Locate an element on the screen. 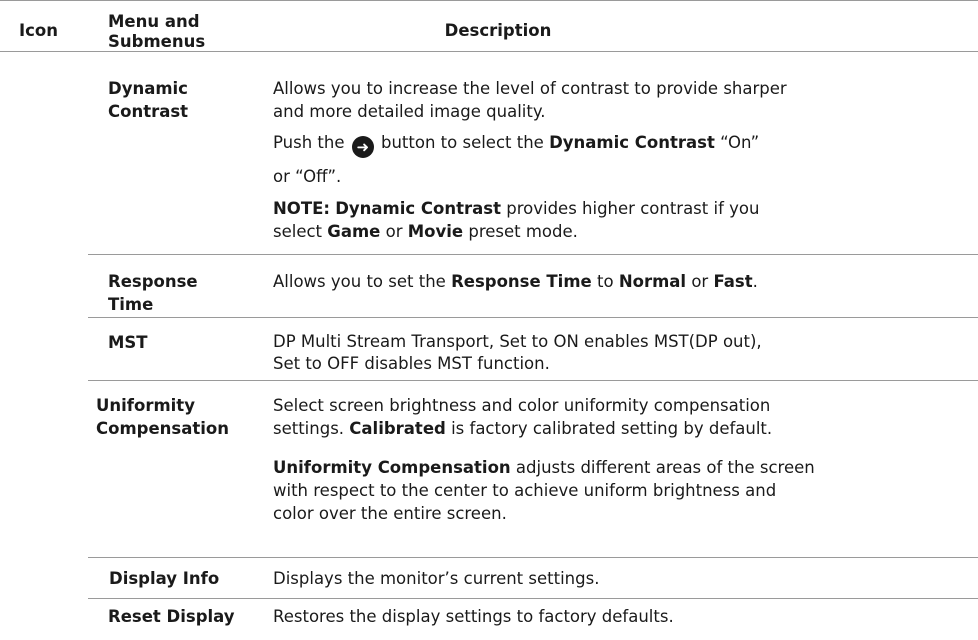 The image size is (978, 640). desc-line: Set to OFF disables MST function. is located at coordinates (411, 363).